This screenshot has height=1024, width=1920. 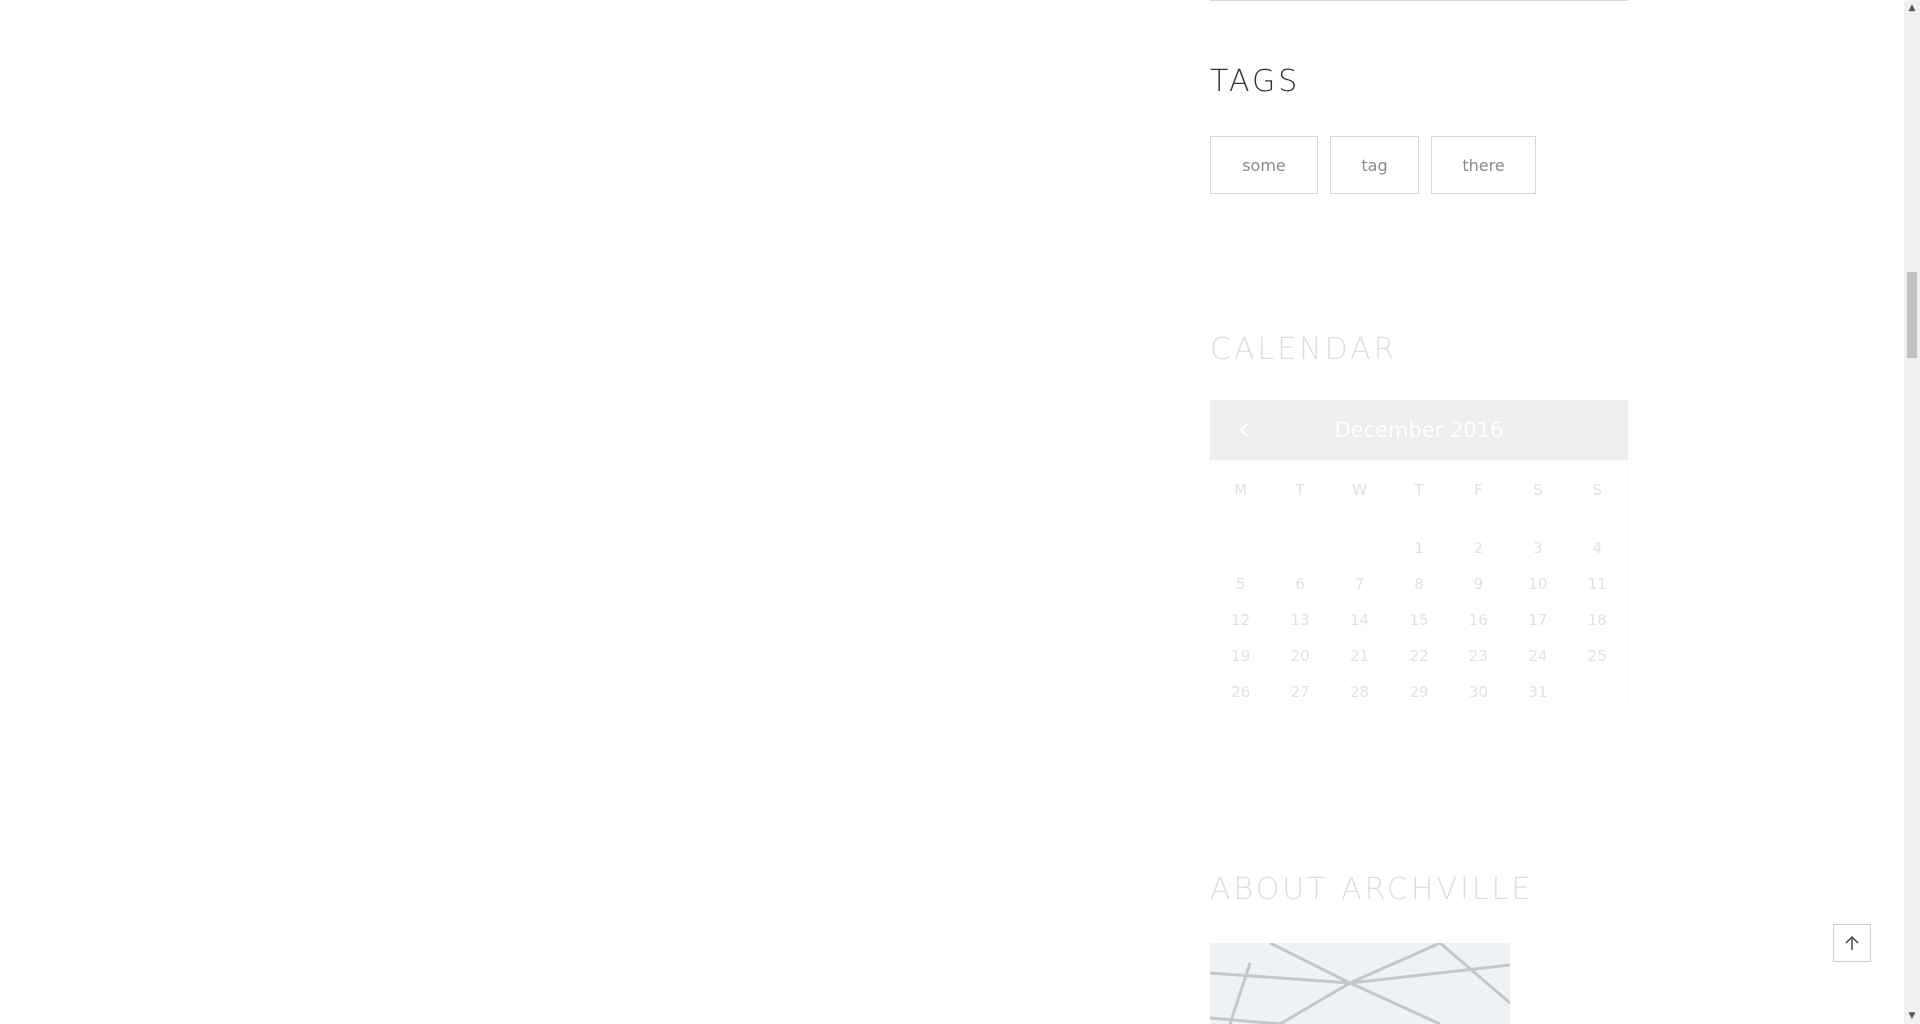 I want to click on tag-link-there: there, so click(x=1483, y=165).